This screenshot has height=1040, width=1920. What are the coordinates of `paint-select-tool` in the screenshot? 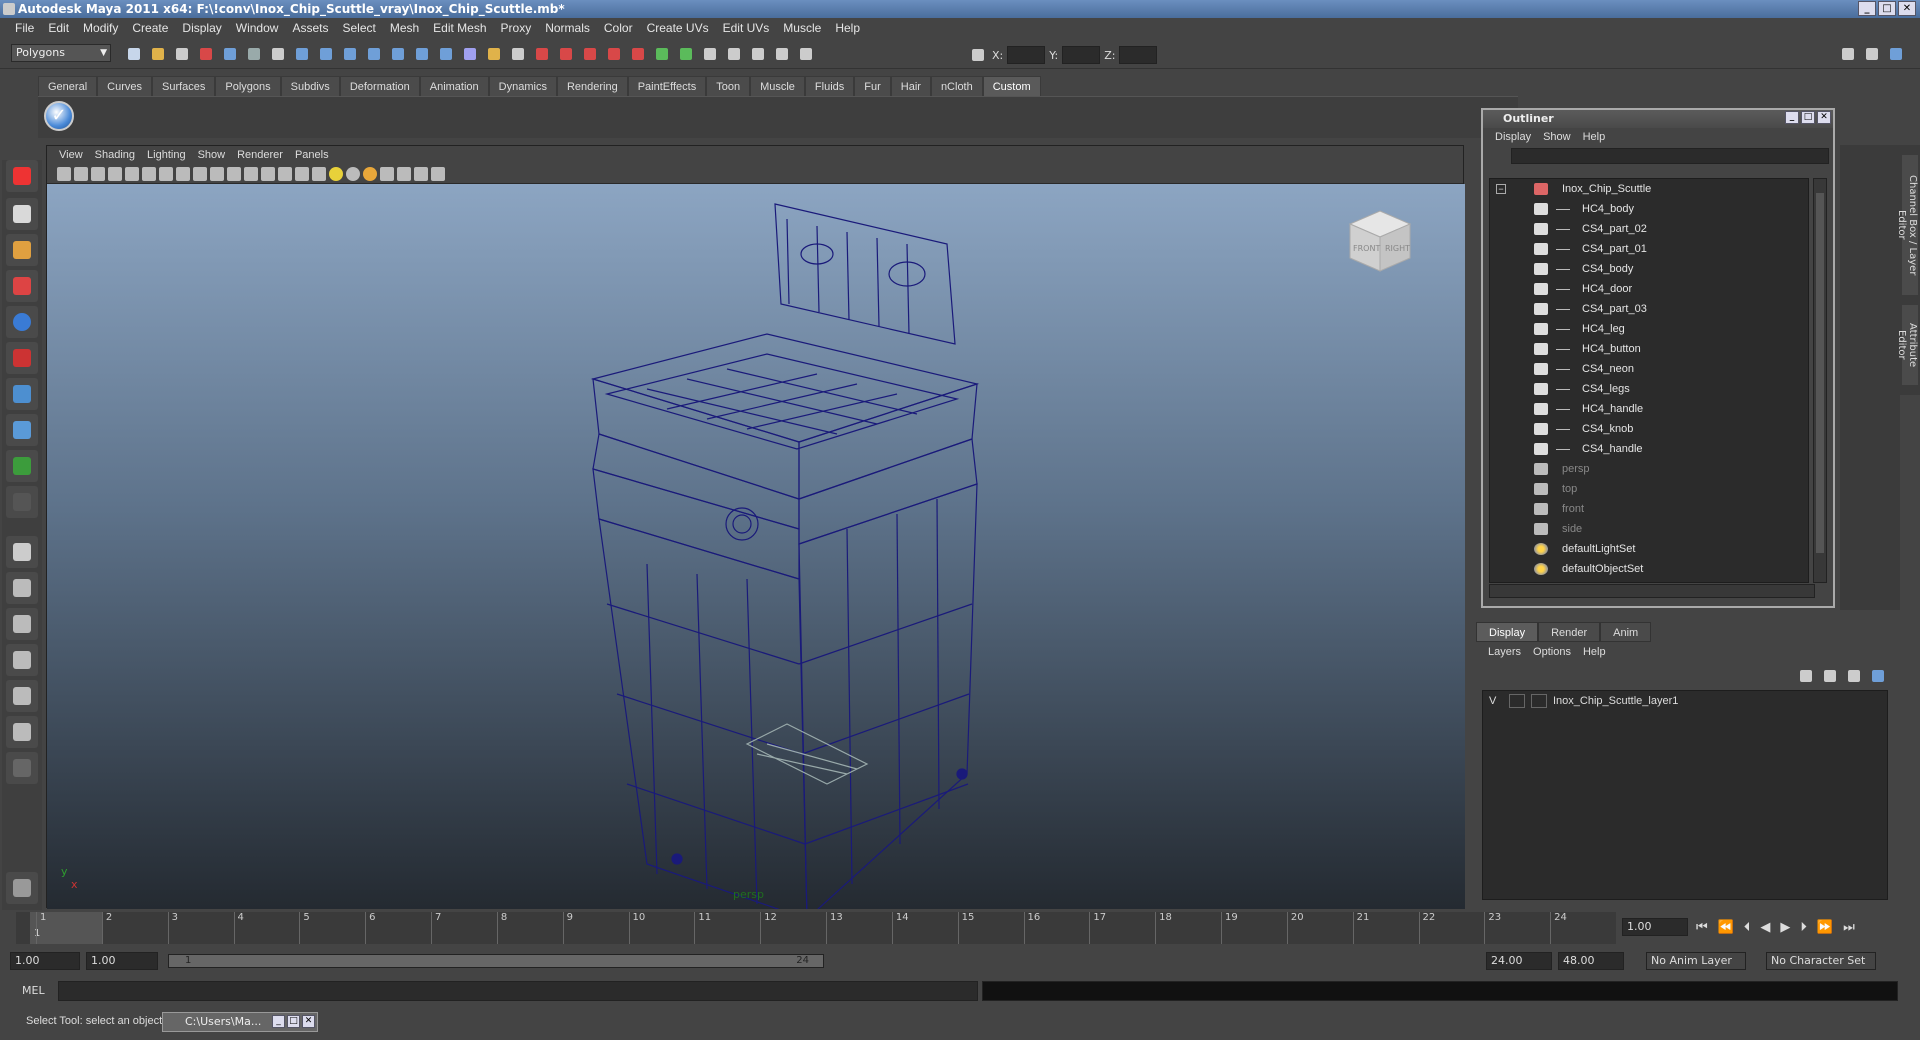 It's located at (22, 250).